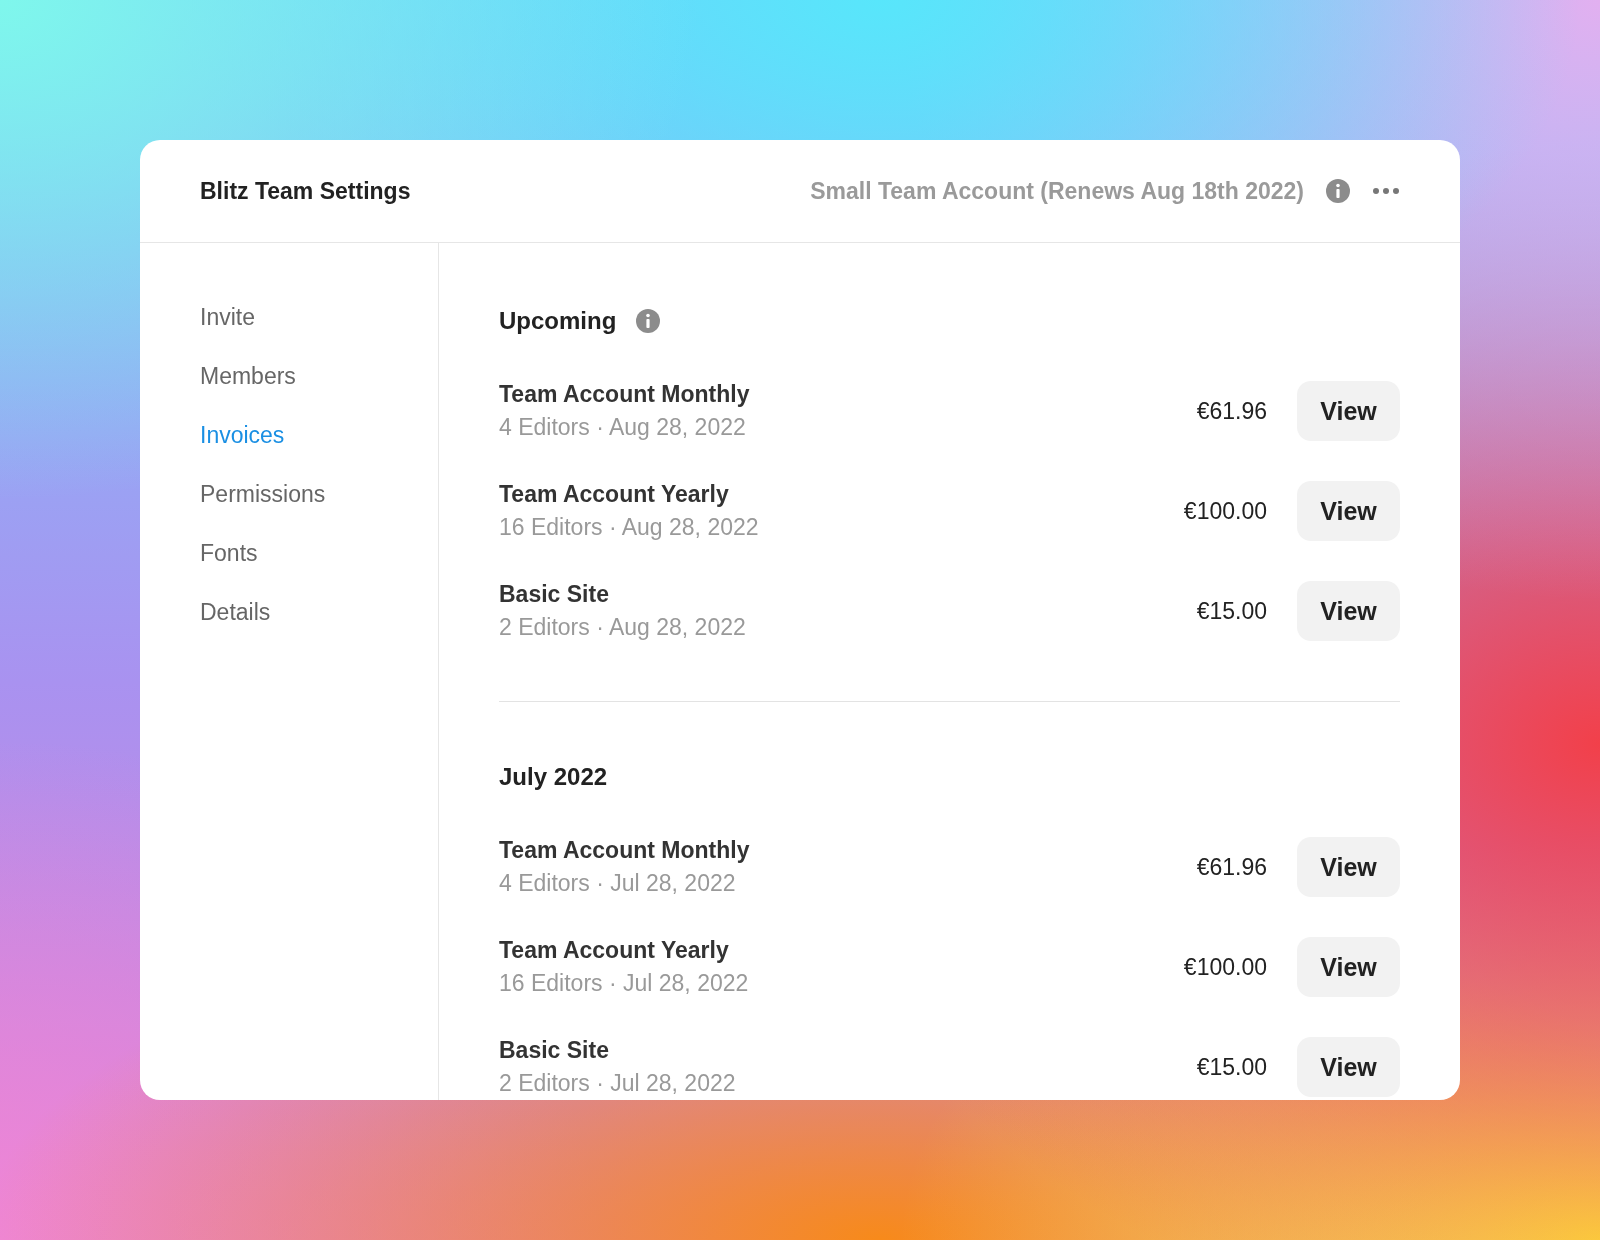  I want to click on section-title: Upcoming, so click(558, 321).